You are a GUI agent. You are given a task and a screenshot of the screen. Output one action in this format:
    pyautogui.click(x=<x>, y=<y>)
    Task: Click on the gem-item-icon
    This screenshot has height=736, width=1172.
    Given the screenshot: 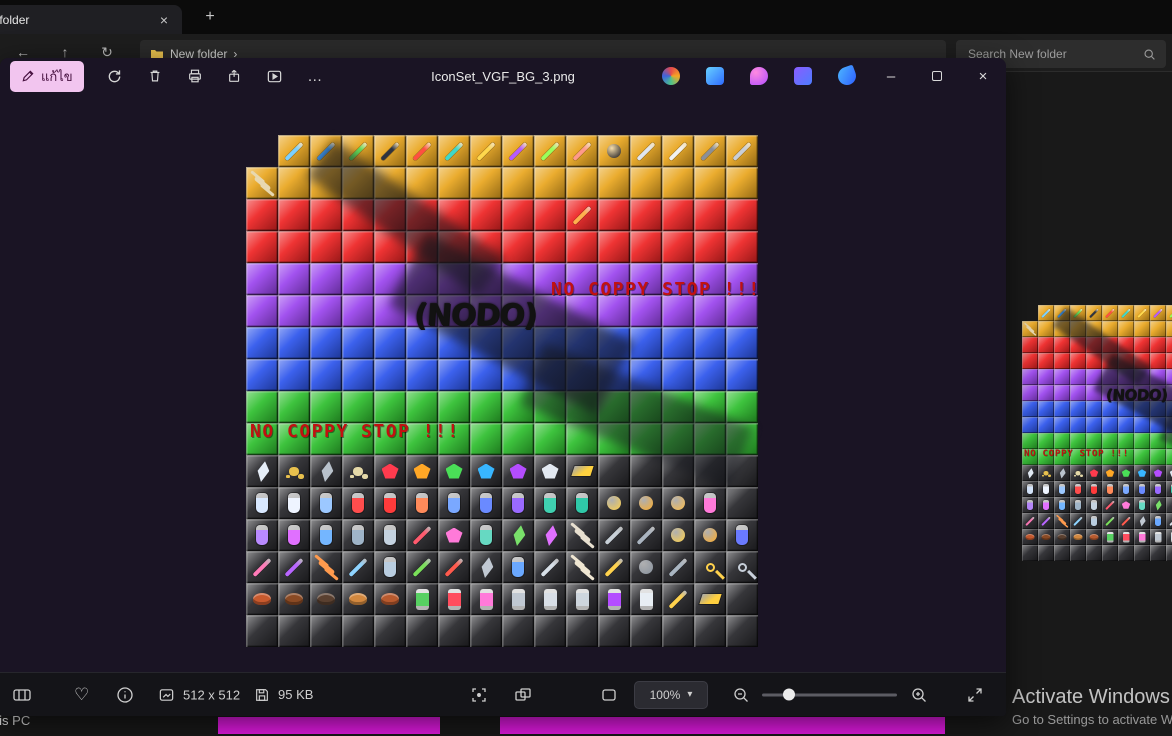 What is the action you would take?
    pyautogui.click(x=454, y=535)
    